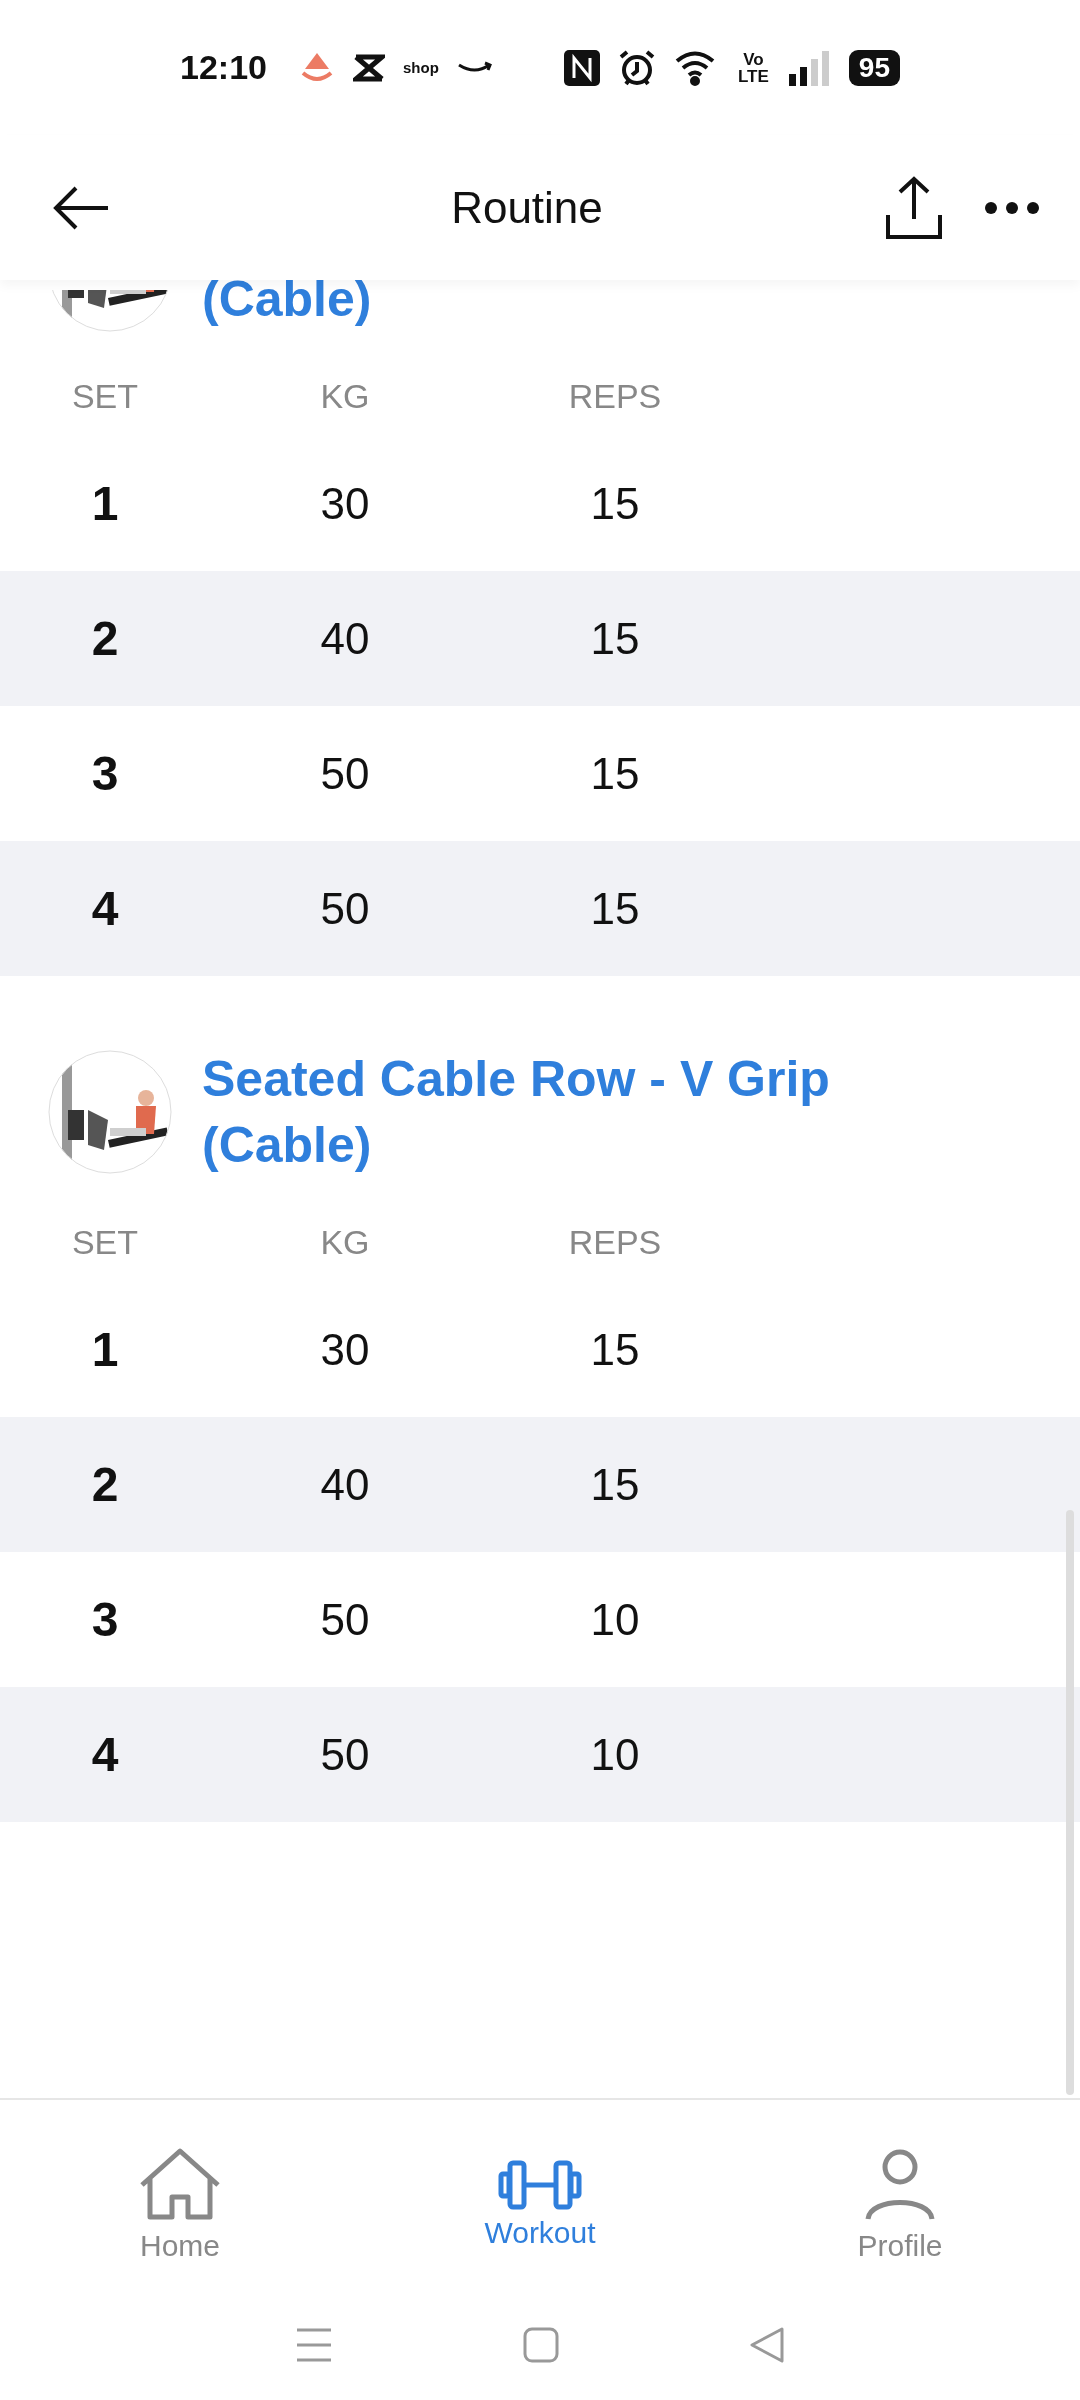 Image resolution: width=1080 pixels, height=2400 pixels. What do you see at coordinates (592, 1112) in the screenshot?
I see `exercise-title: Seated Cable Row - V Grip (Cable)` at bounding box center [592, 1112].